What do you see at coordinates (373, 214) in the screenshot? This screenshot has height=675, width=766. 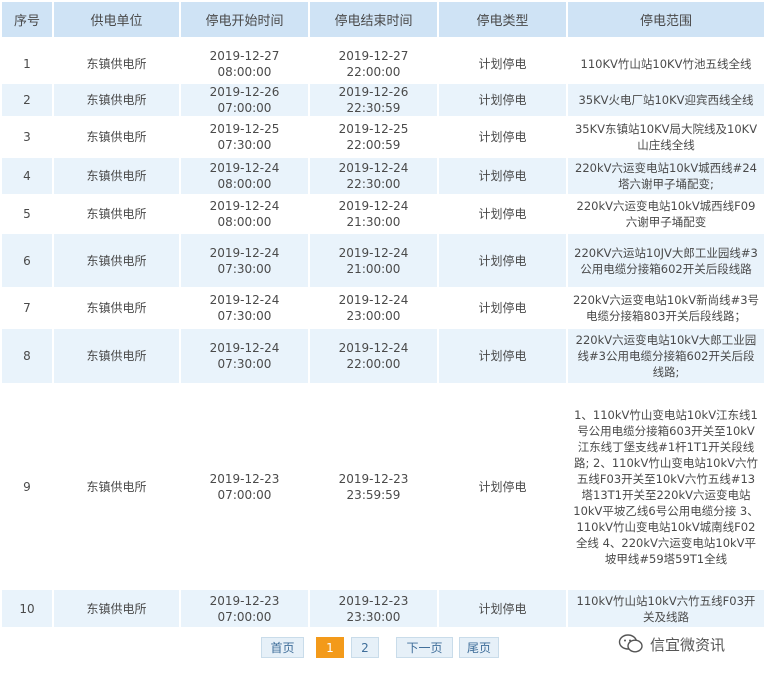 I see `cell-end: 2019-12-24 21:30:00` at bounding box center [373, 214].